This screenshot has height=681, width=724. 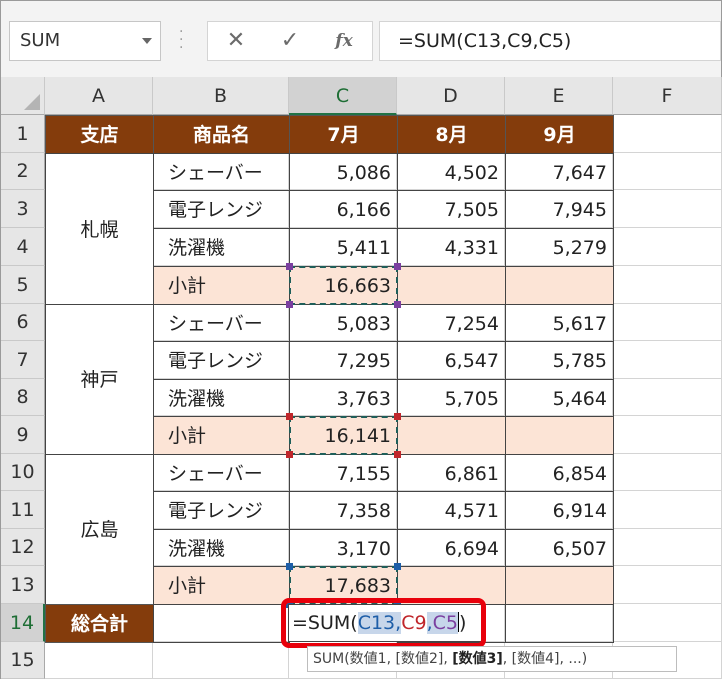 What do you see at coordinates (343, 323) in the screenshot?
I see `sales-value: 5,083` at bounding box center [343, 323].